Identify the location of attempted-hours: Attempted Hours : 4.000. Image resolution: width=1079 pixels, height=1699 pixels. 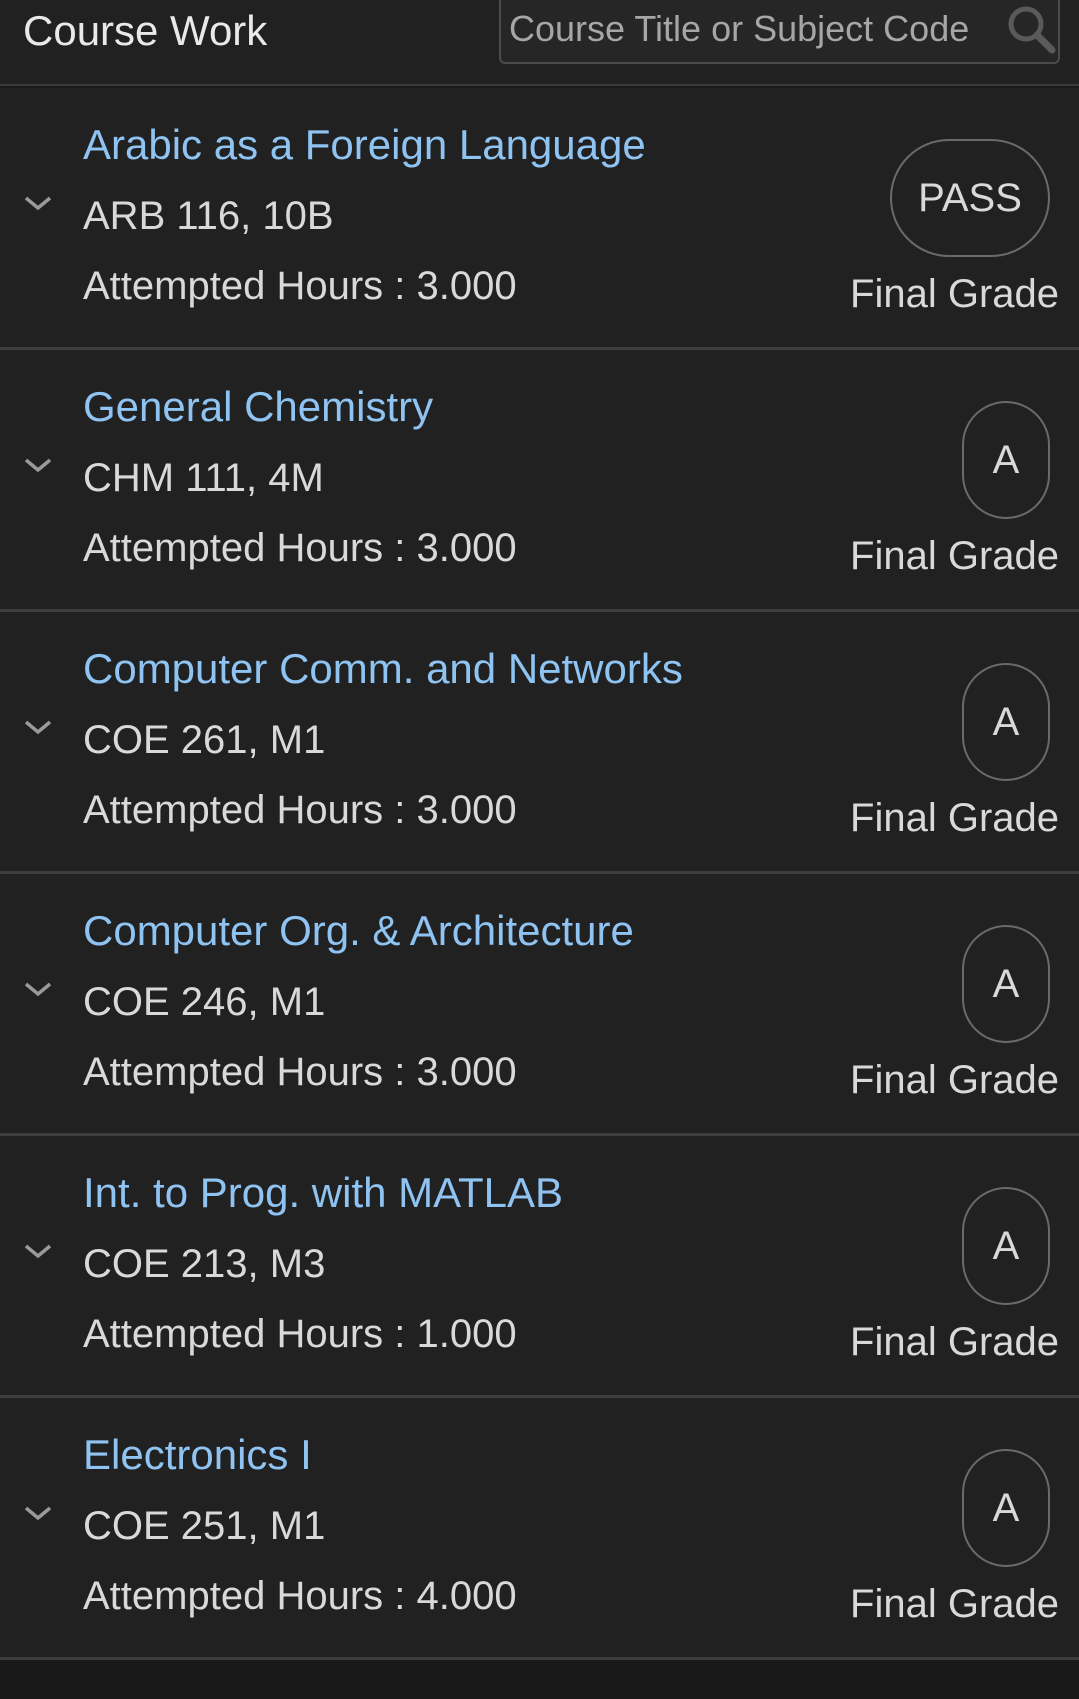
(300, 1596).